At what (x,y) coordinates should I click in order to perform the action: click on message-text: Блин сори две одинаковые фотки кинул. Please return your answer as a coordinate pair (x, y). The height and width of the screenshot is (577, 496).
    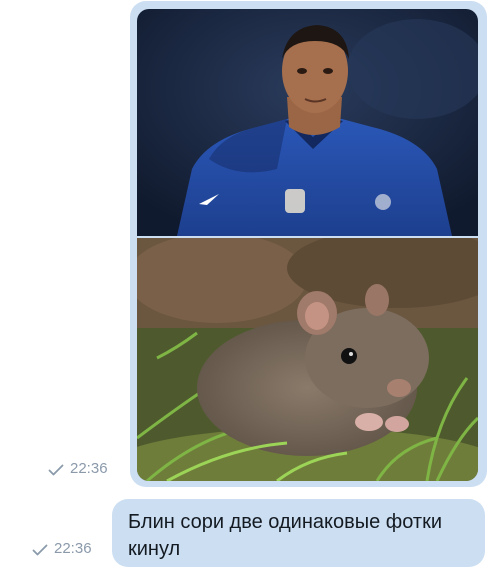
    Looking at the image, I should click on (285, 535).